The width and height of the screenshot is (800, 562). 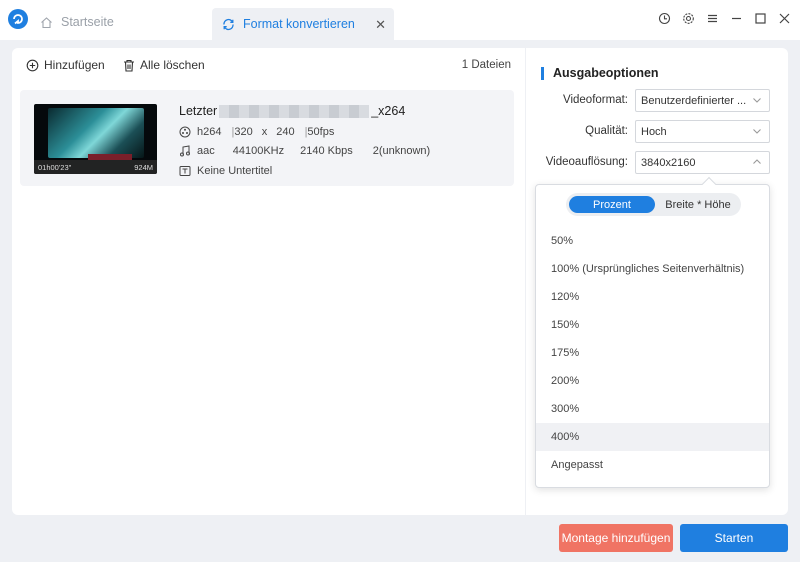 I want to click on audio-info-row: aac 44100KHz 2140 Kbps 2(unknown), so click(x=304, y=151).